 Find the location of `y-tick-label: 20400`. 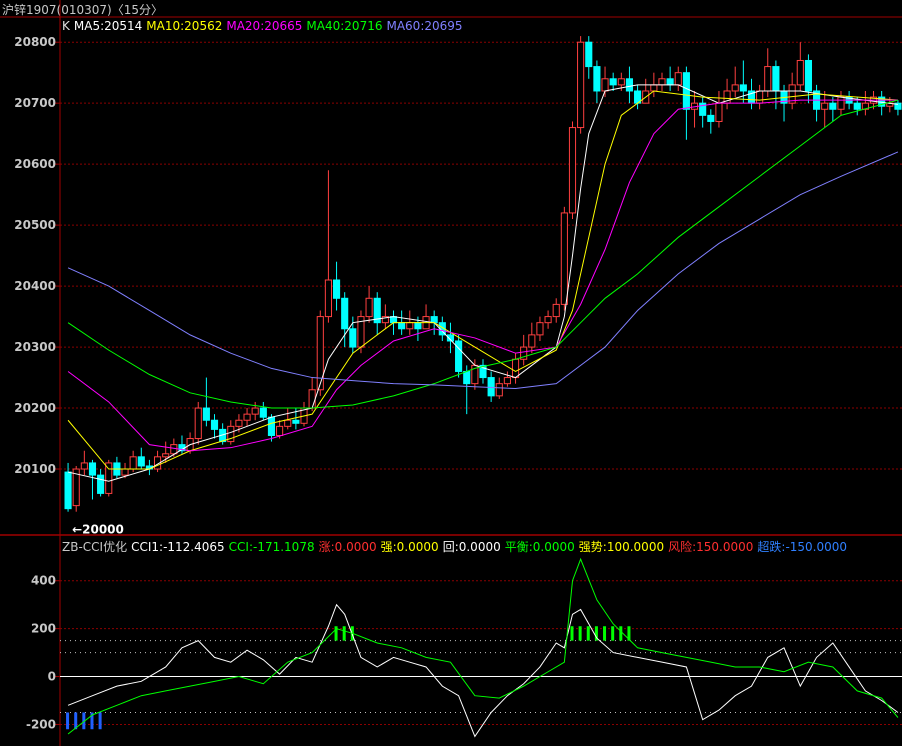

y-tick-label: 20400 is located at coordinates (35, 286).